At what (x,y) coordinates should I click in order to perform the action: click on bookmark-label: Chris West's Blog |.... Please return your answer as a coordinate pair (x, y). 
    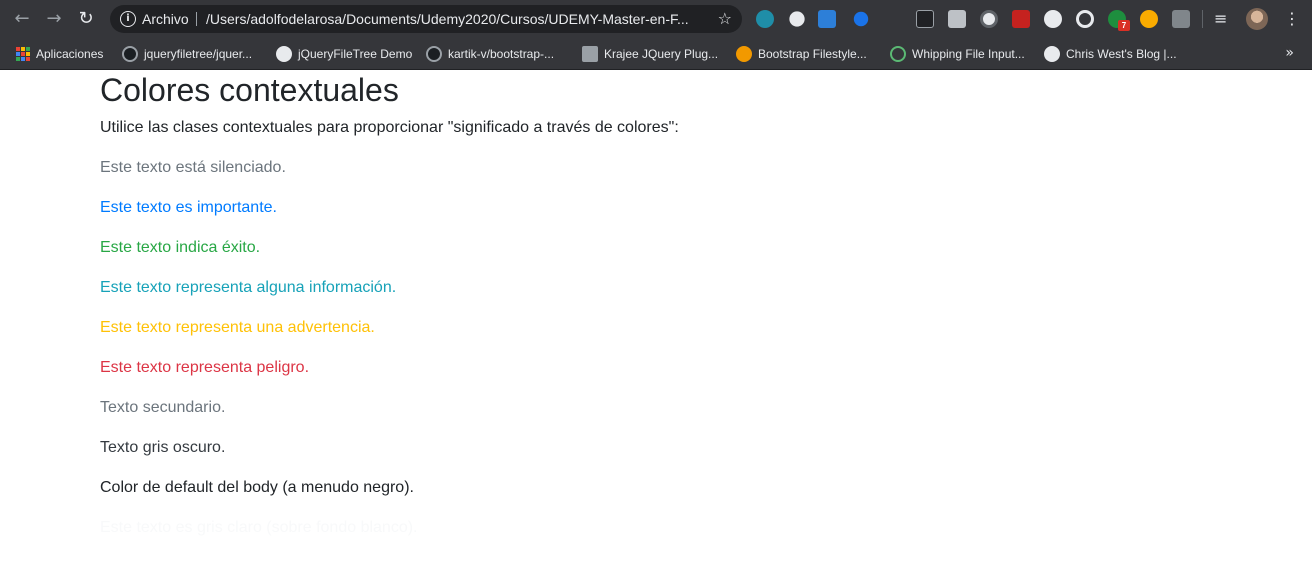
    Looking at the image, I should click on (1121, 54).